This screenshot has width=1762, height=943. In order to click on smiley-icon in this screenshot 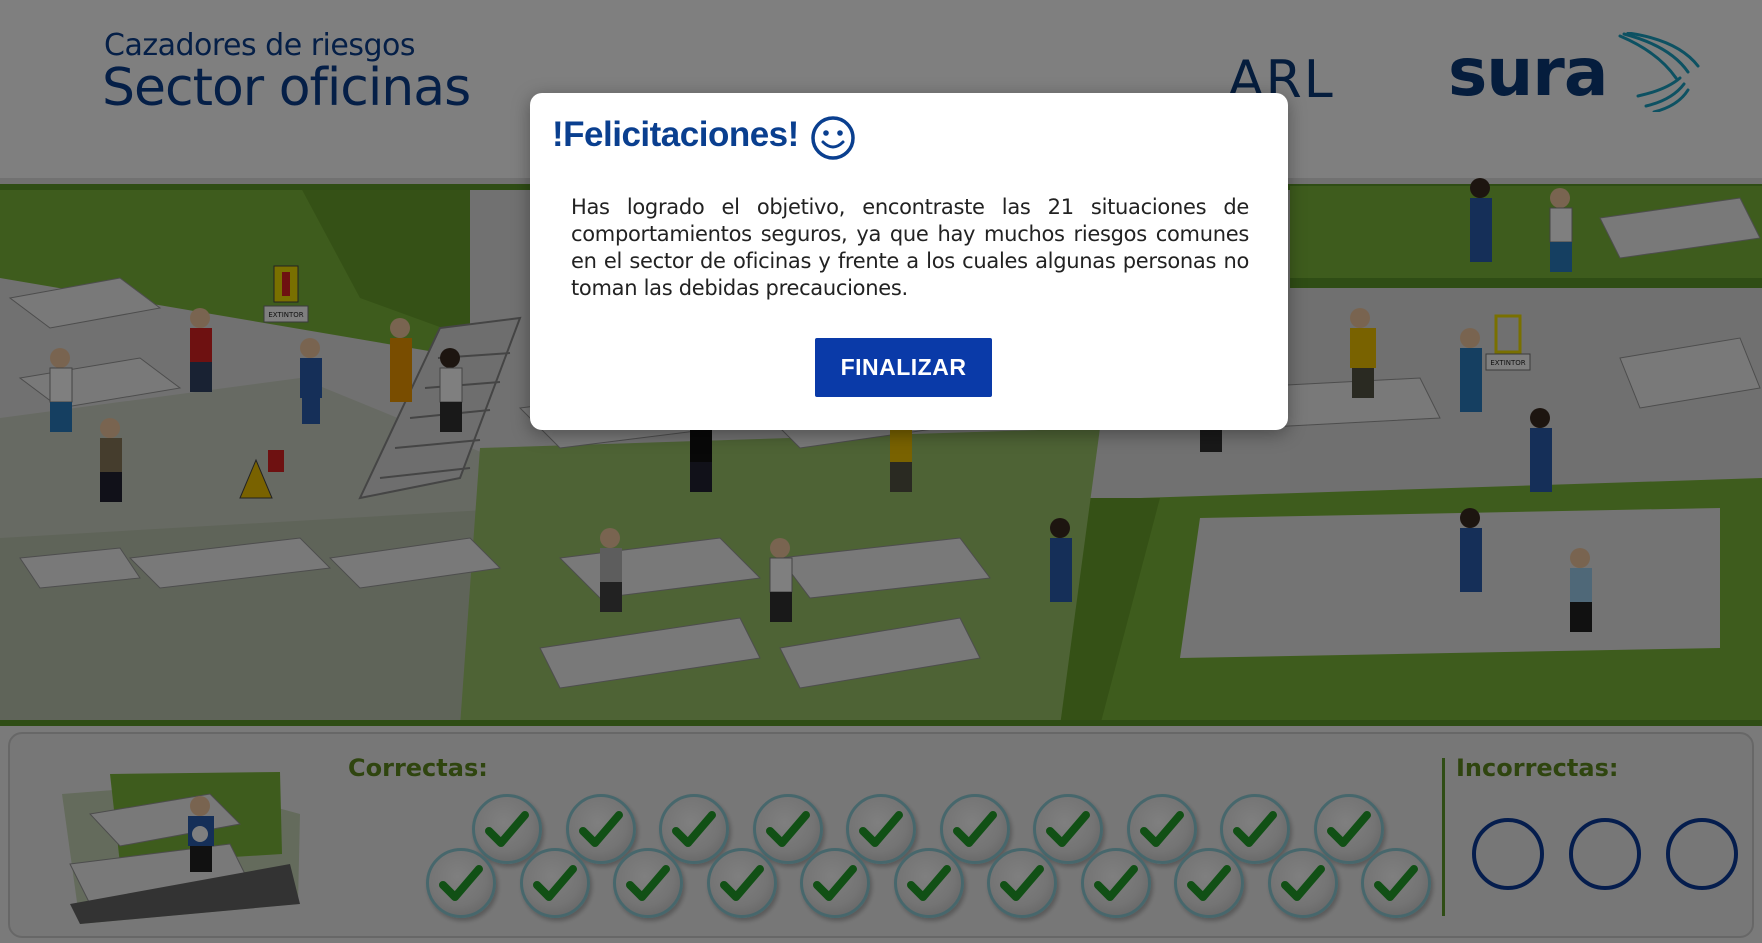, I will do `click(833, 138)`.